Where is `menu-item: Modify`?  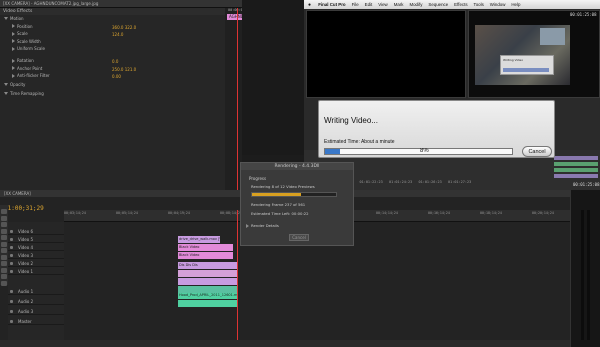 menu-item: Modify is located at coordinates (415, 4).